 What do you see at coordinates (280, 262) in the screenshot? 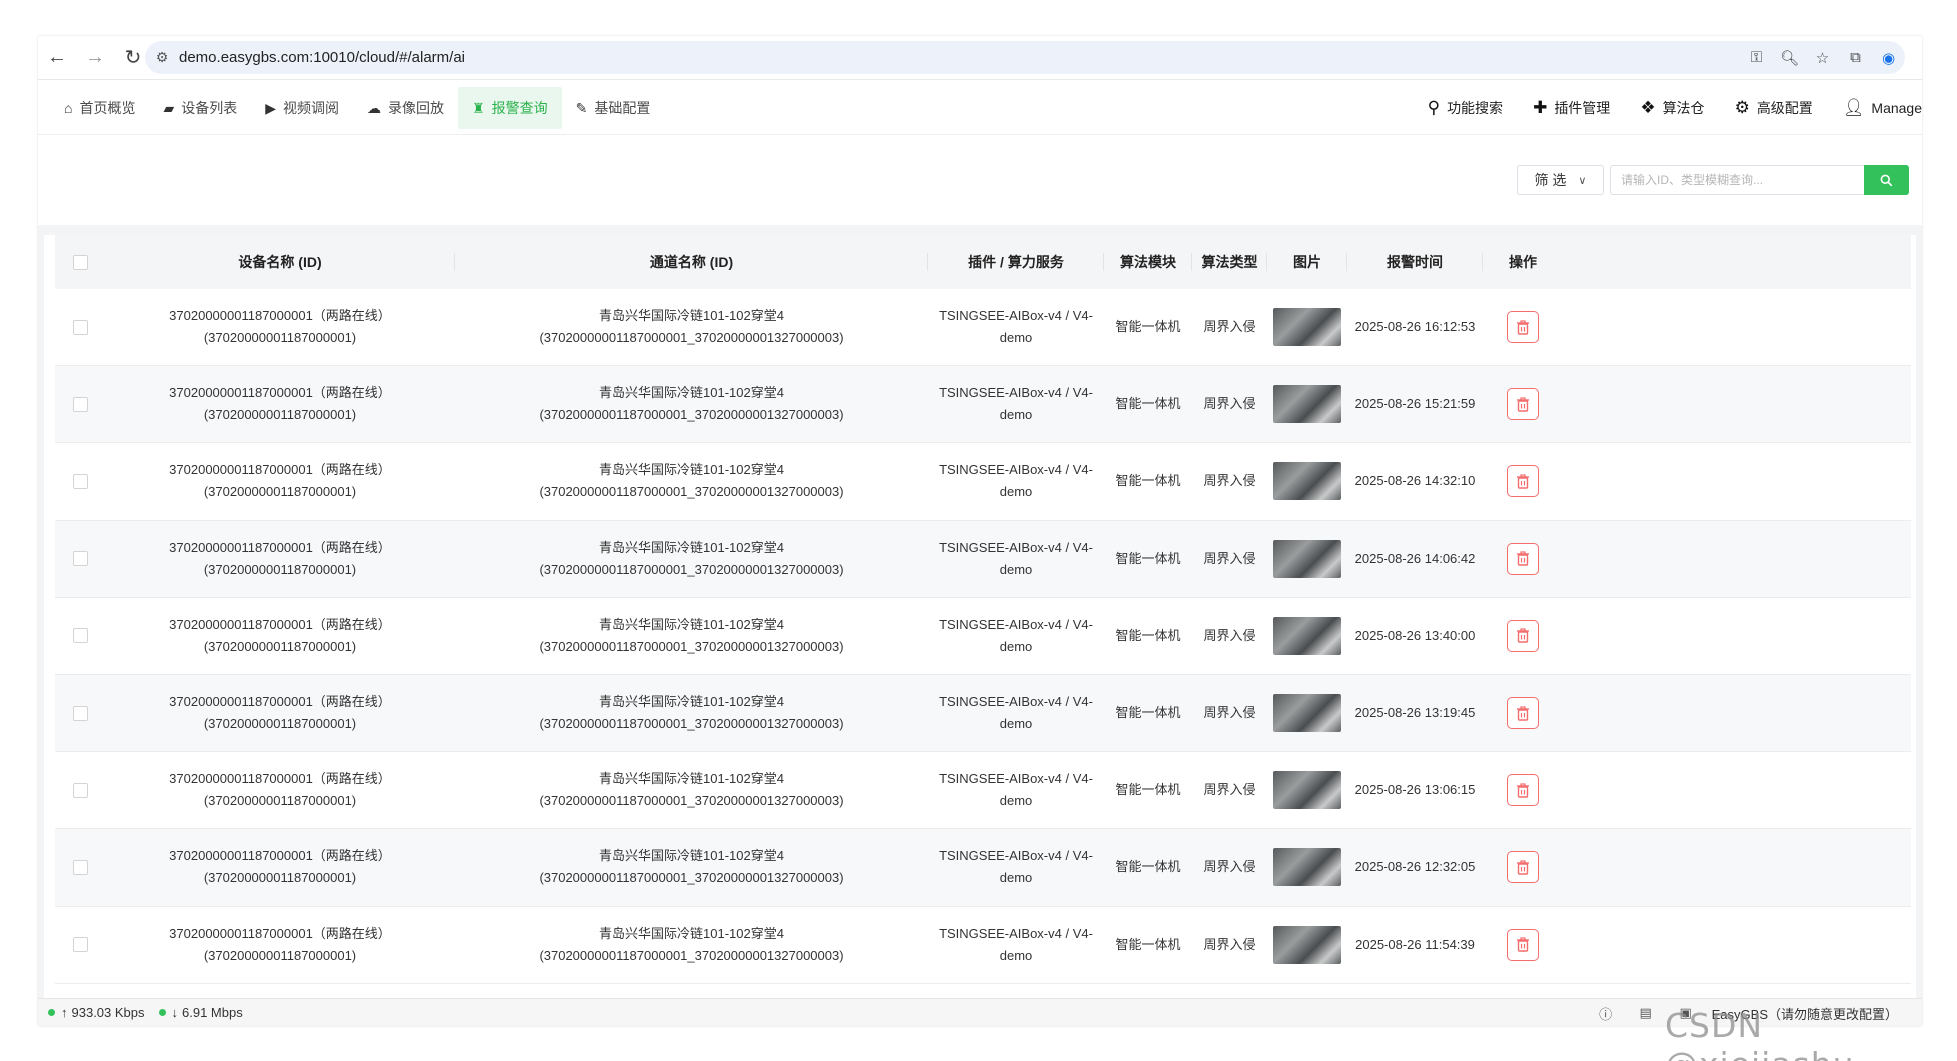
I see `header-device: 设备名称 (ID)` at bounding box center [280, 262].